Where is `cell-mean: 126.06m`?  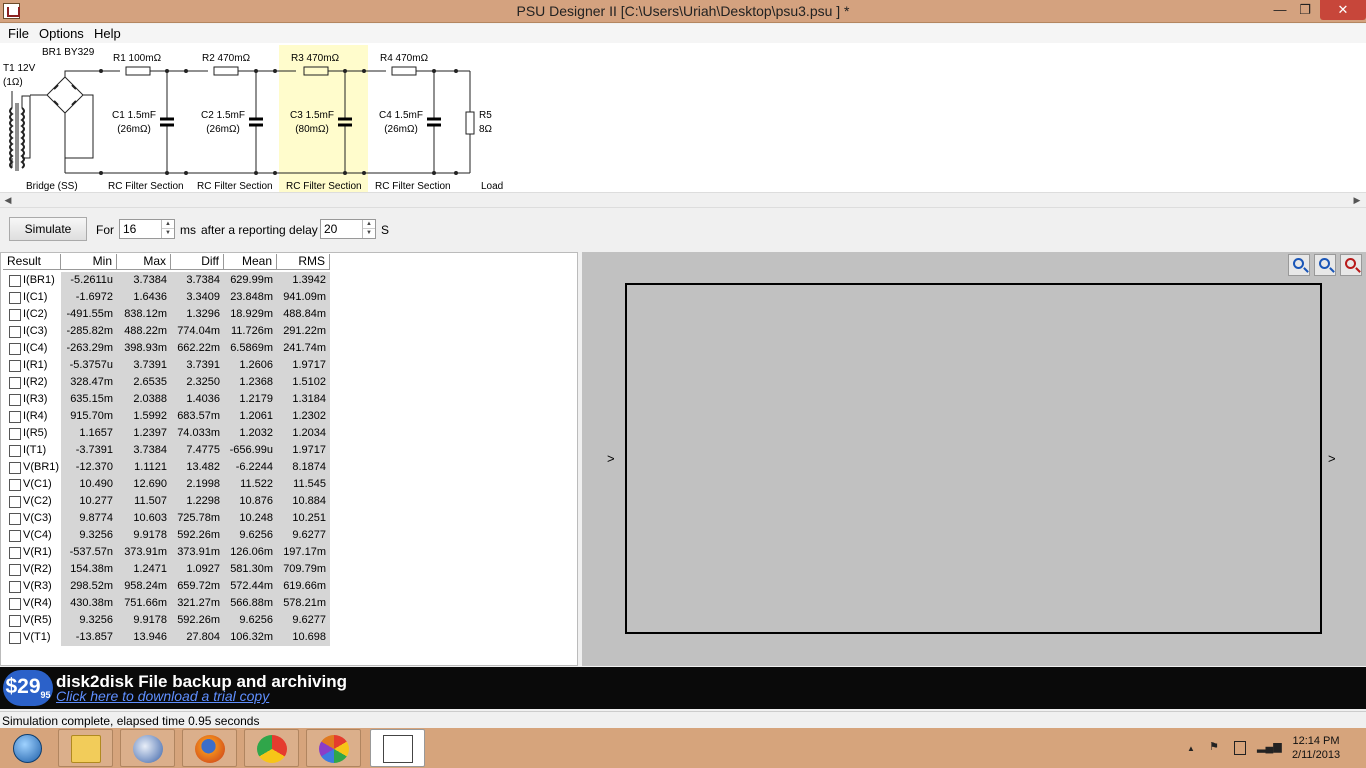 cell-mean: 126.06m is located at coordinates (250, 552).